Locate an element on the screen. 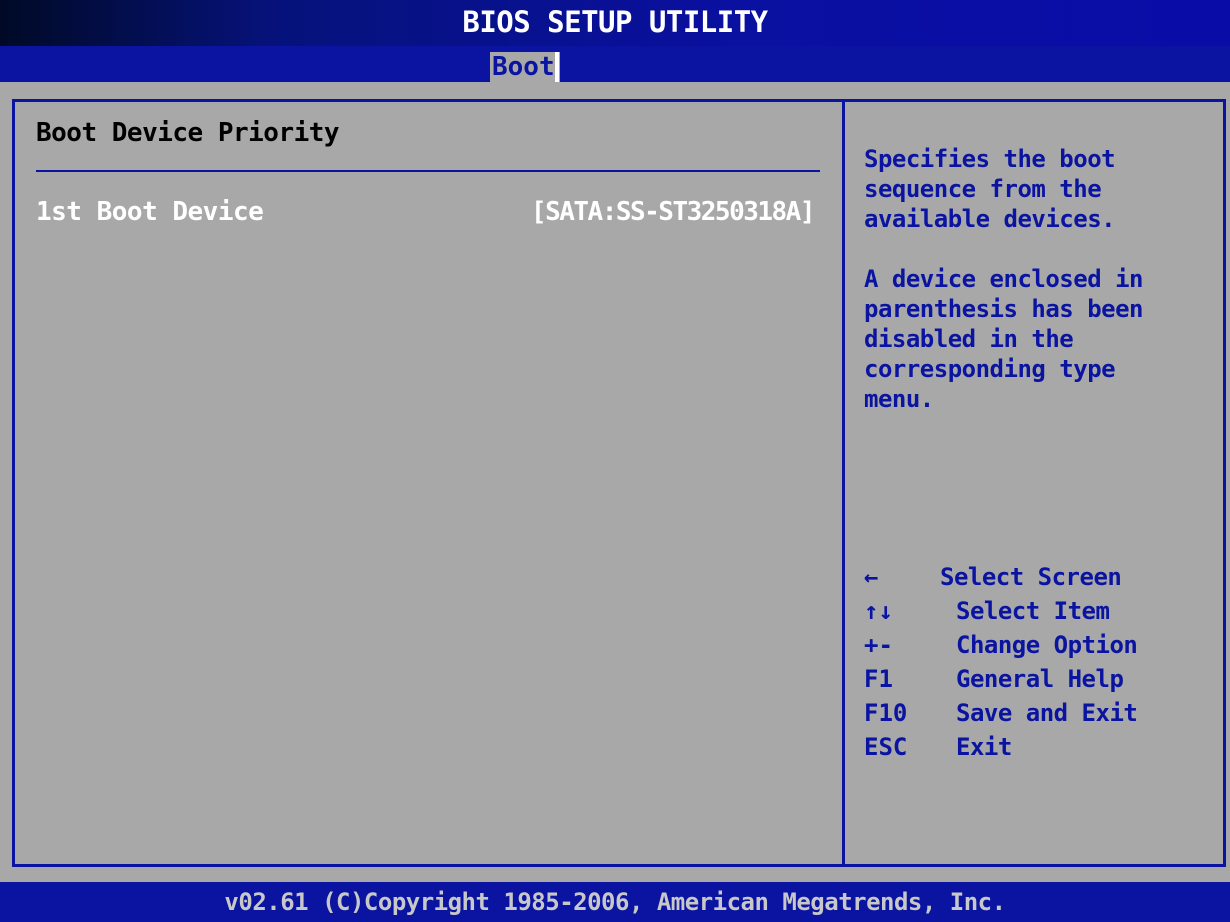 The width and height of the screenshot is (1230, 922). plus-minus-icon: +- is located at coordinates (878, 645).